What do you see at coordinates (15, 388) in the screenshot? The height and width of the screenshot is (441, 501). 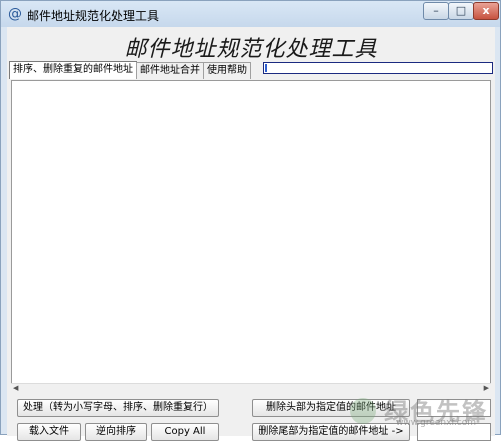 I see `scroll-left-icon: ◀` at bounding box center [15, 388].